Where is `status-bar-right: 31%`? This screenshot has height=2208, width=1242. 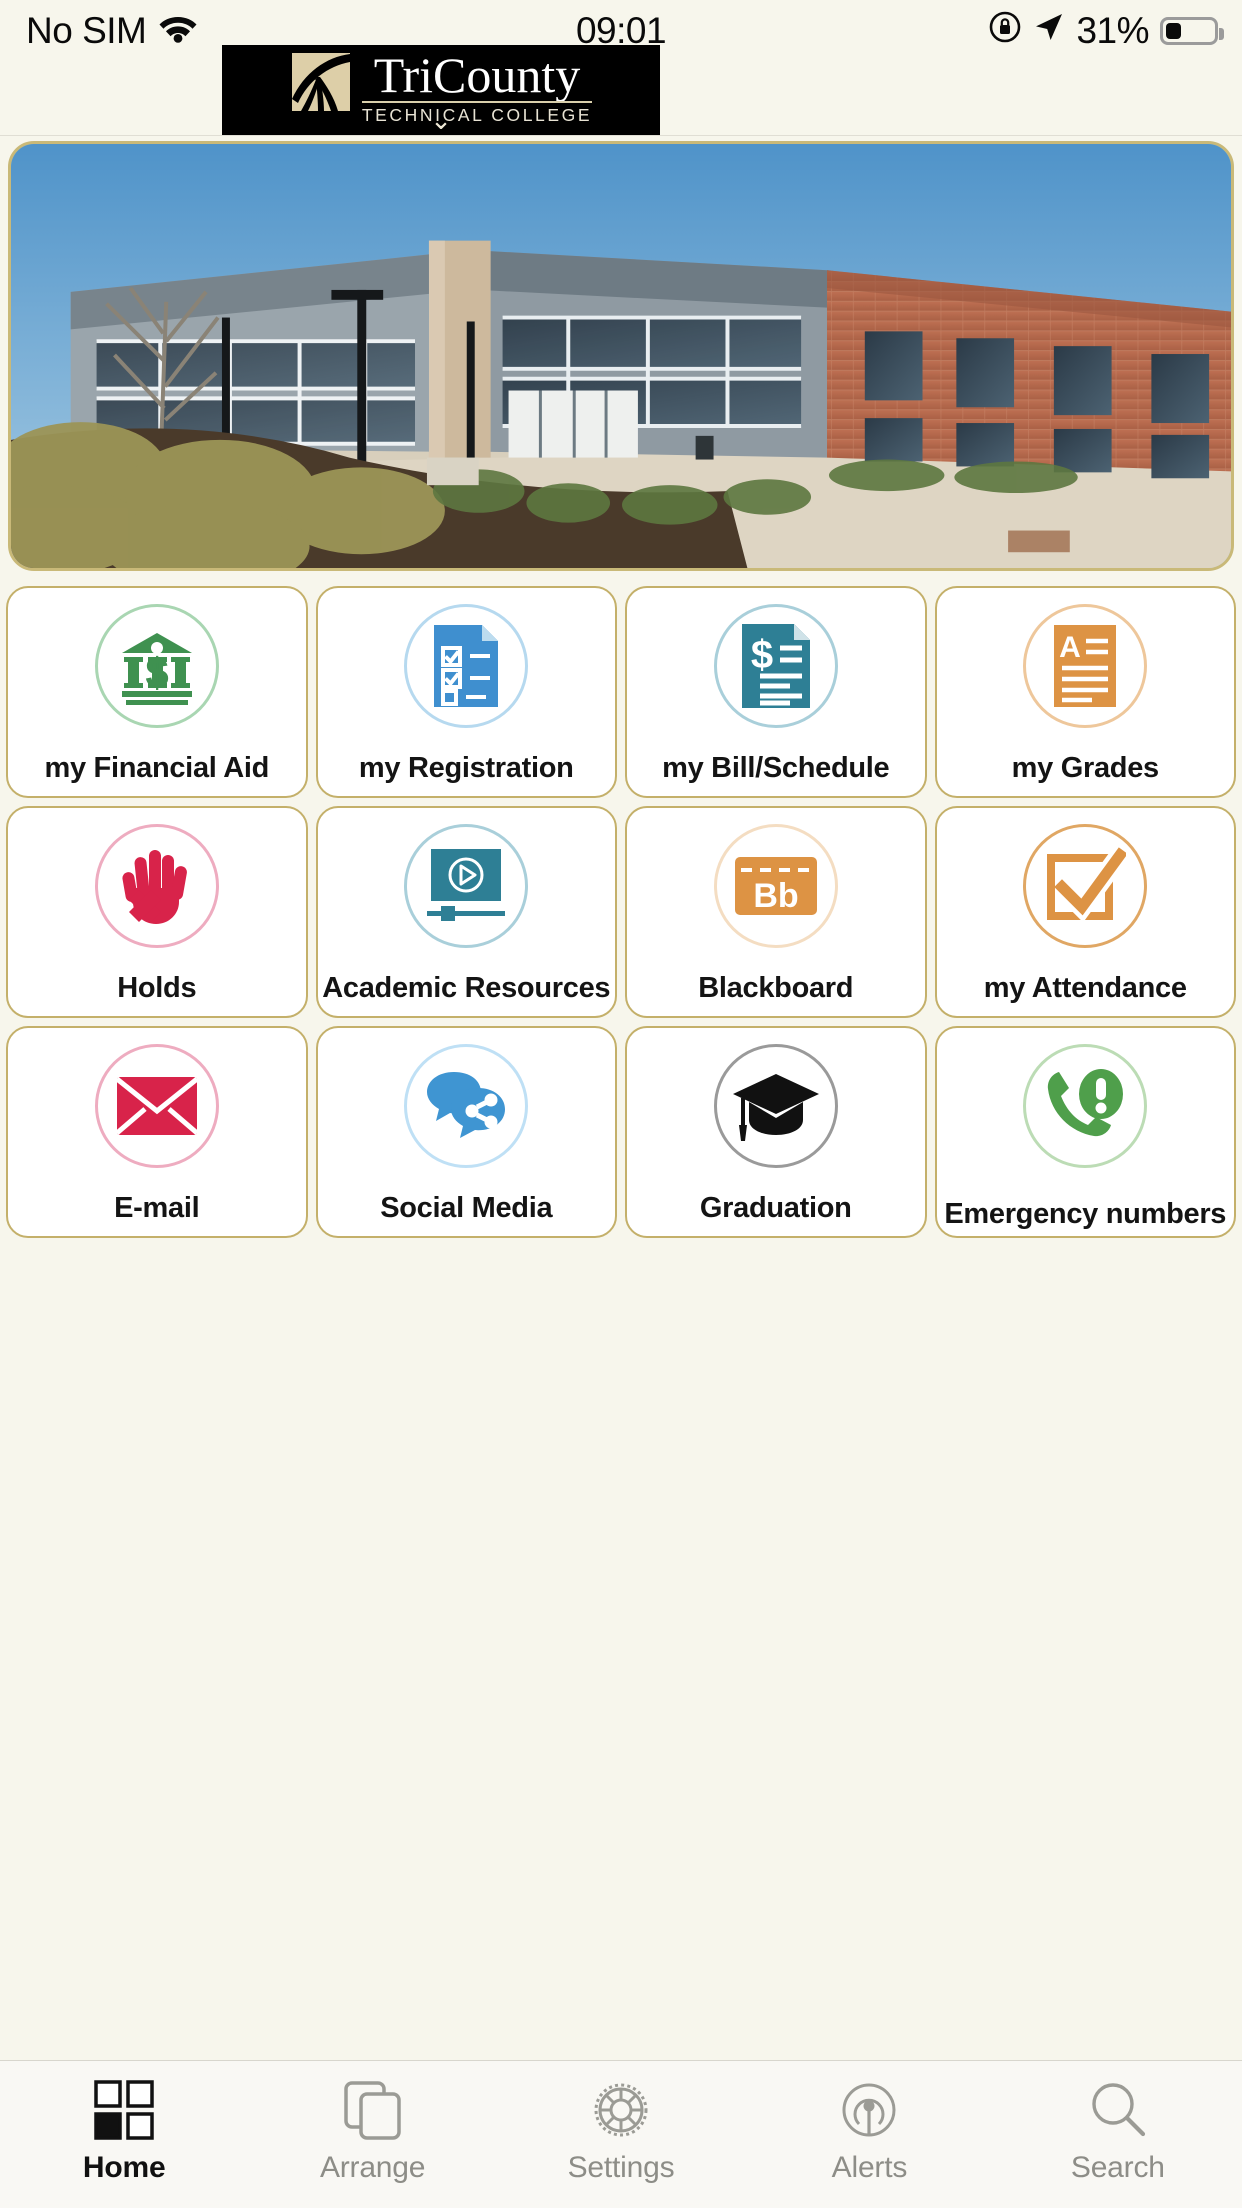
status-bar-right: 31% is located at coordinates (1106, 31).